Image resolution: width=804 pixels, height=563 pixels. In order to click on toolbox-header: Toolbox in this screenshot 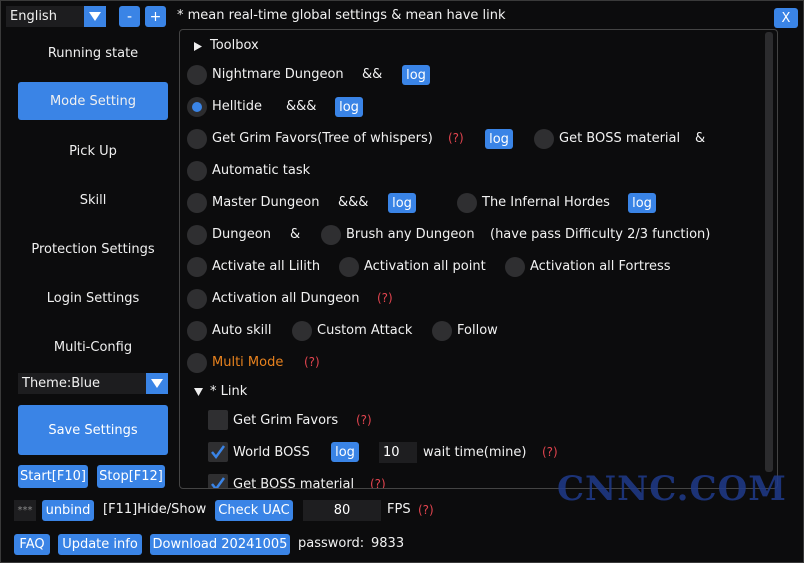, I will do `click(234, 45)`.